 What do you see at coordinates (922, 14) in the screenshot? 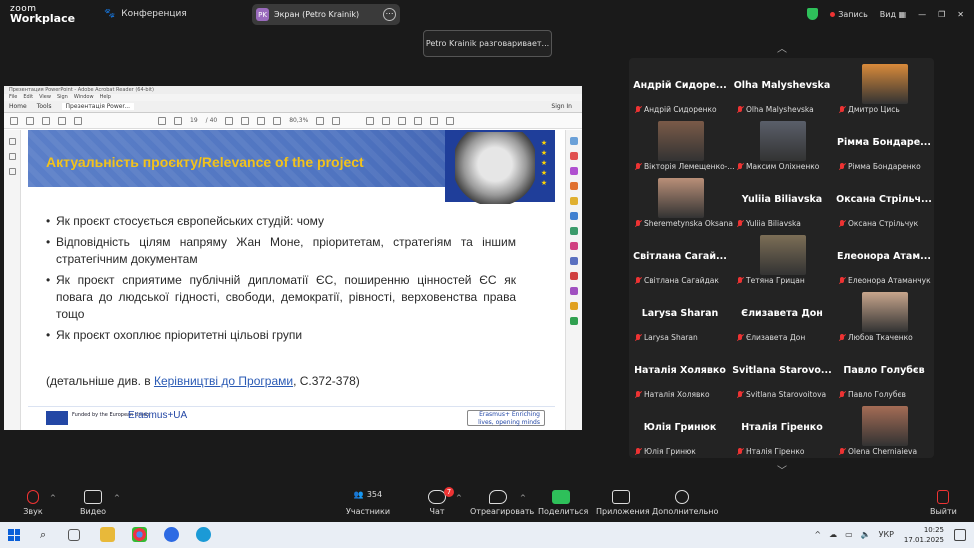
I see `minimize-icon: —` at bounding box center [922, 14].